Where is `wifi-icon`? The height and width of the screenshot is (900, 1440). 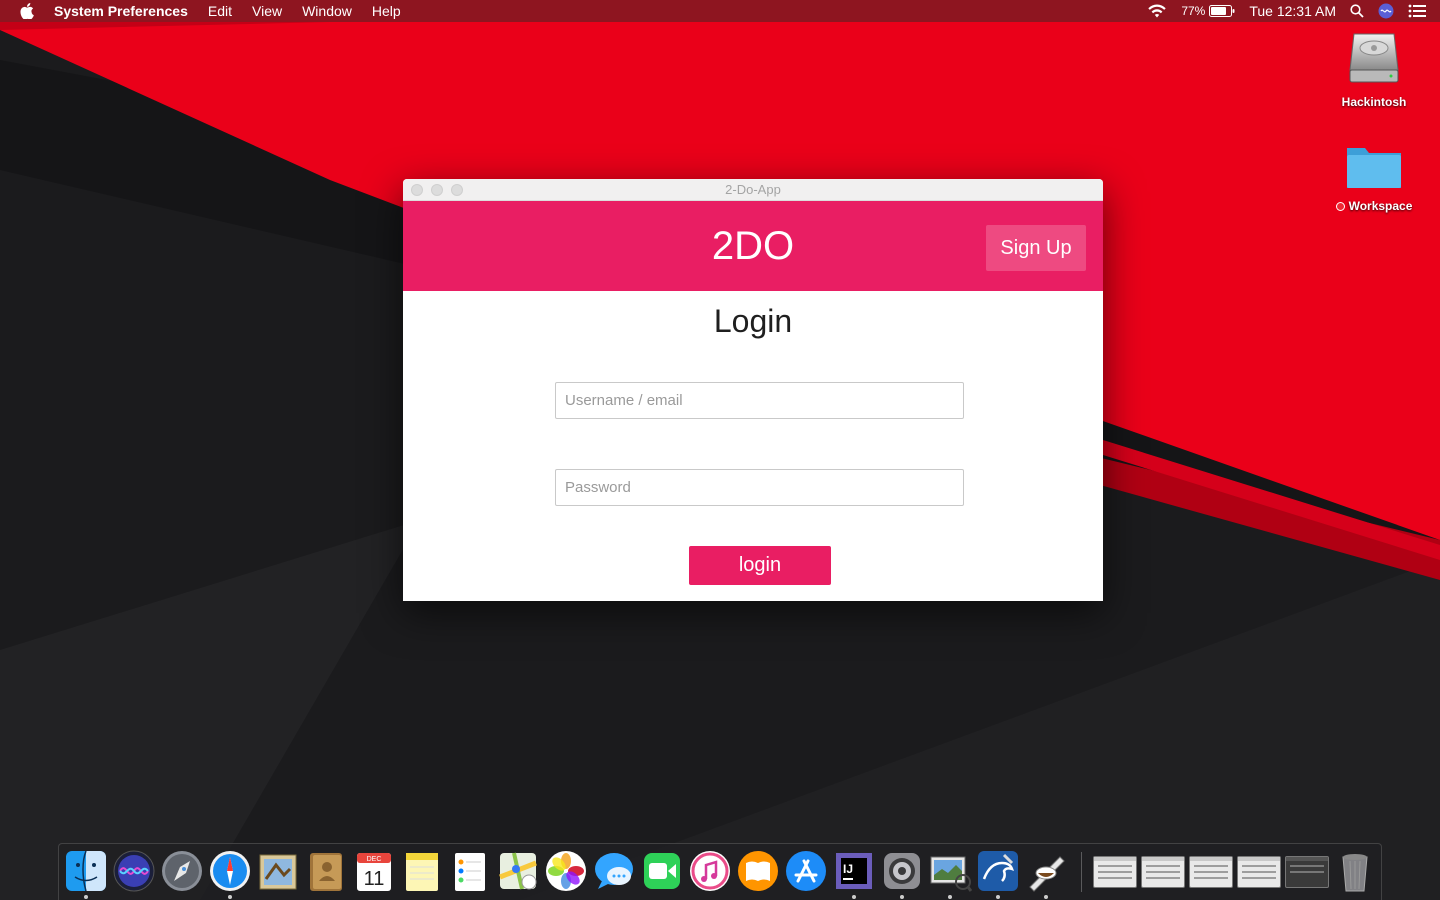
wifi-icon is located at coordinates (1157, 11).